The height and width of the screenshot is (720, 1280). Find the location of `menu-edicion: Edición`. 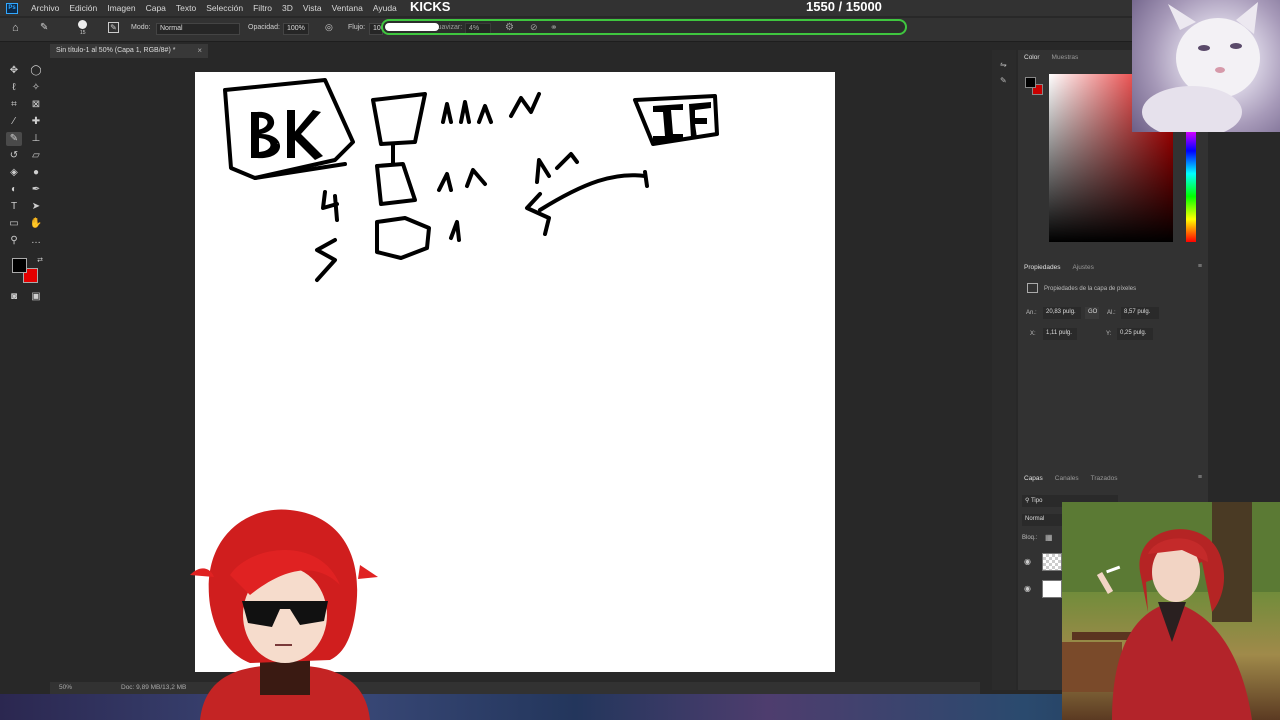

menu-edicion: Edición is located at coordinates (83, 8).